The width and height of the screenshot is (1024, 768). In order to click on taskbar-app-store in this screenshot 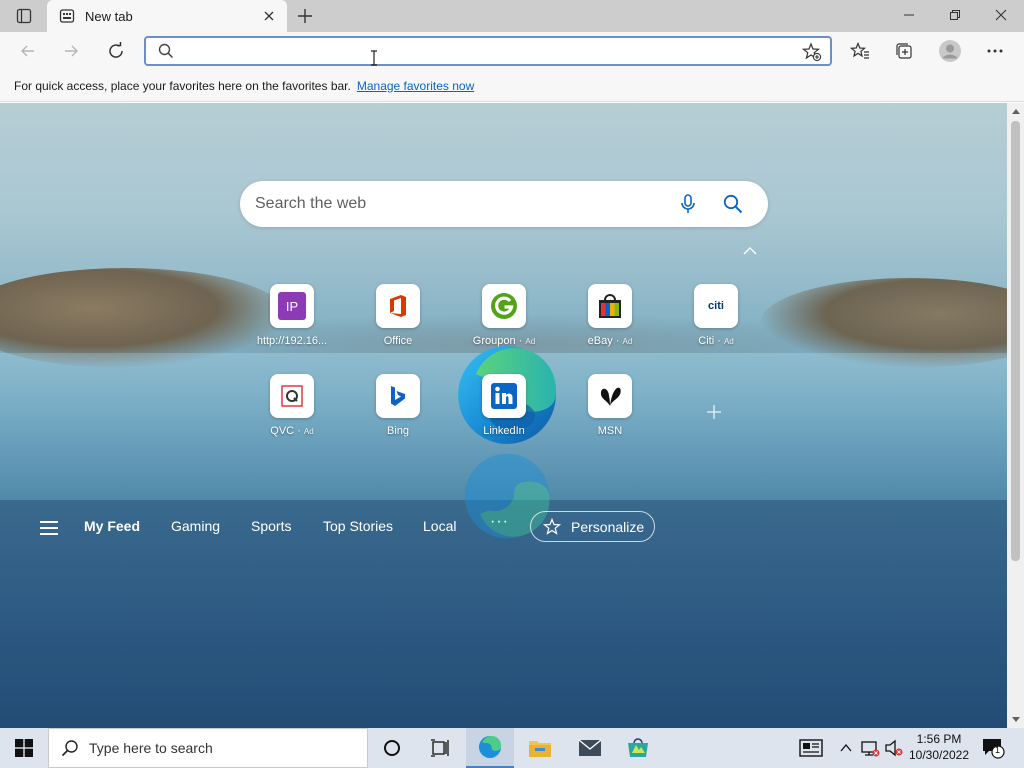, I will do `click(638, 748)`.